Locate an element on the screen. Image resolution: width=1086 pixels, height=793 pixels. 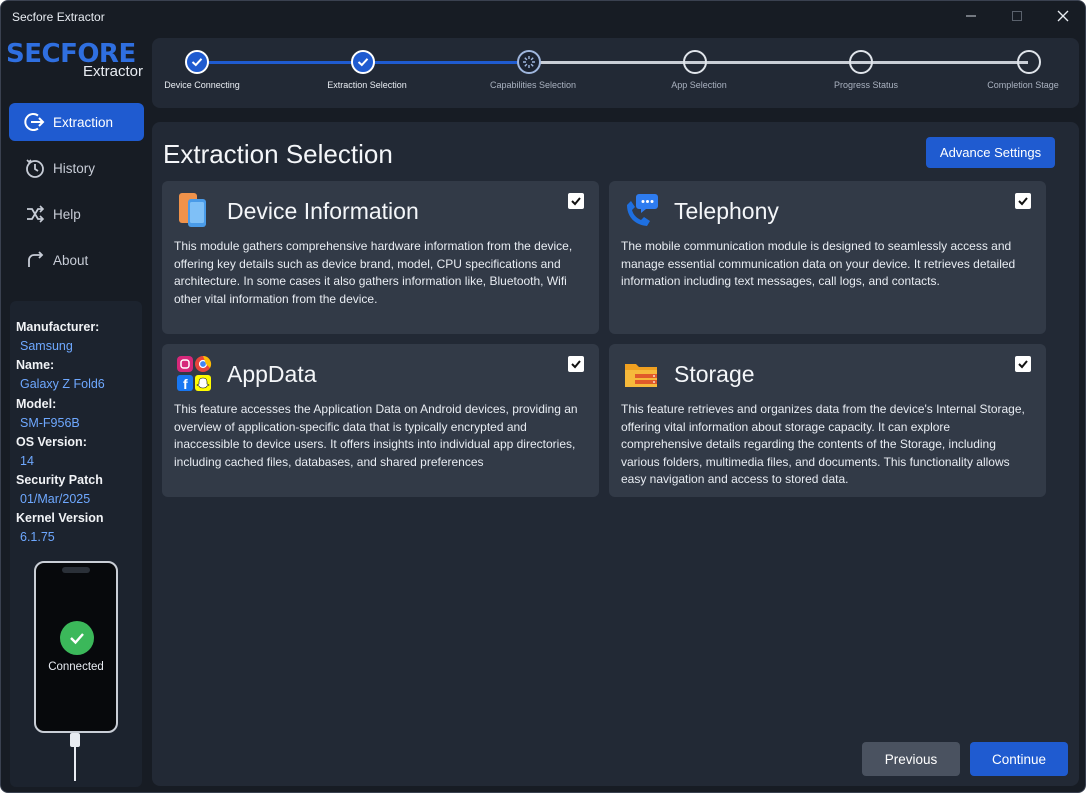
app-grid-icon: f is located at coordinates (194, 373).